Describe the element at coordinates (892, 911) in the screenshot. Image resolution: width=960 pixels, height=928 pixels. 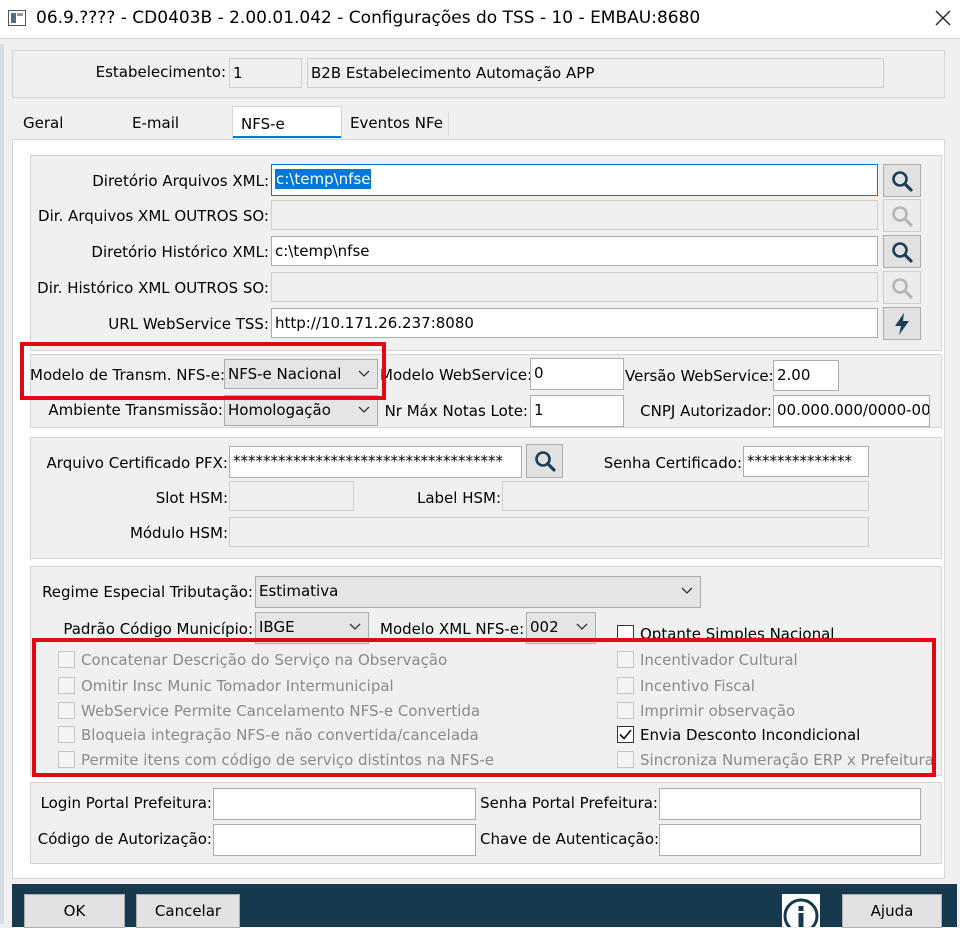
I see `ajuda-button: Ajuda` at that location.